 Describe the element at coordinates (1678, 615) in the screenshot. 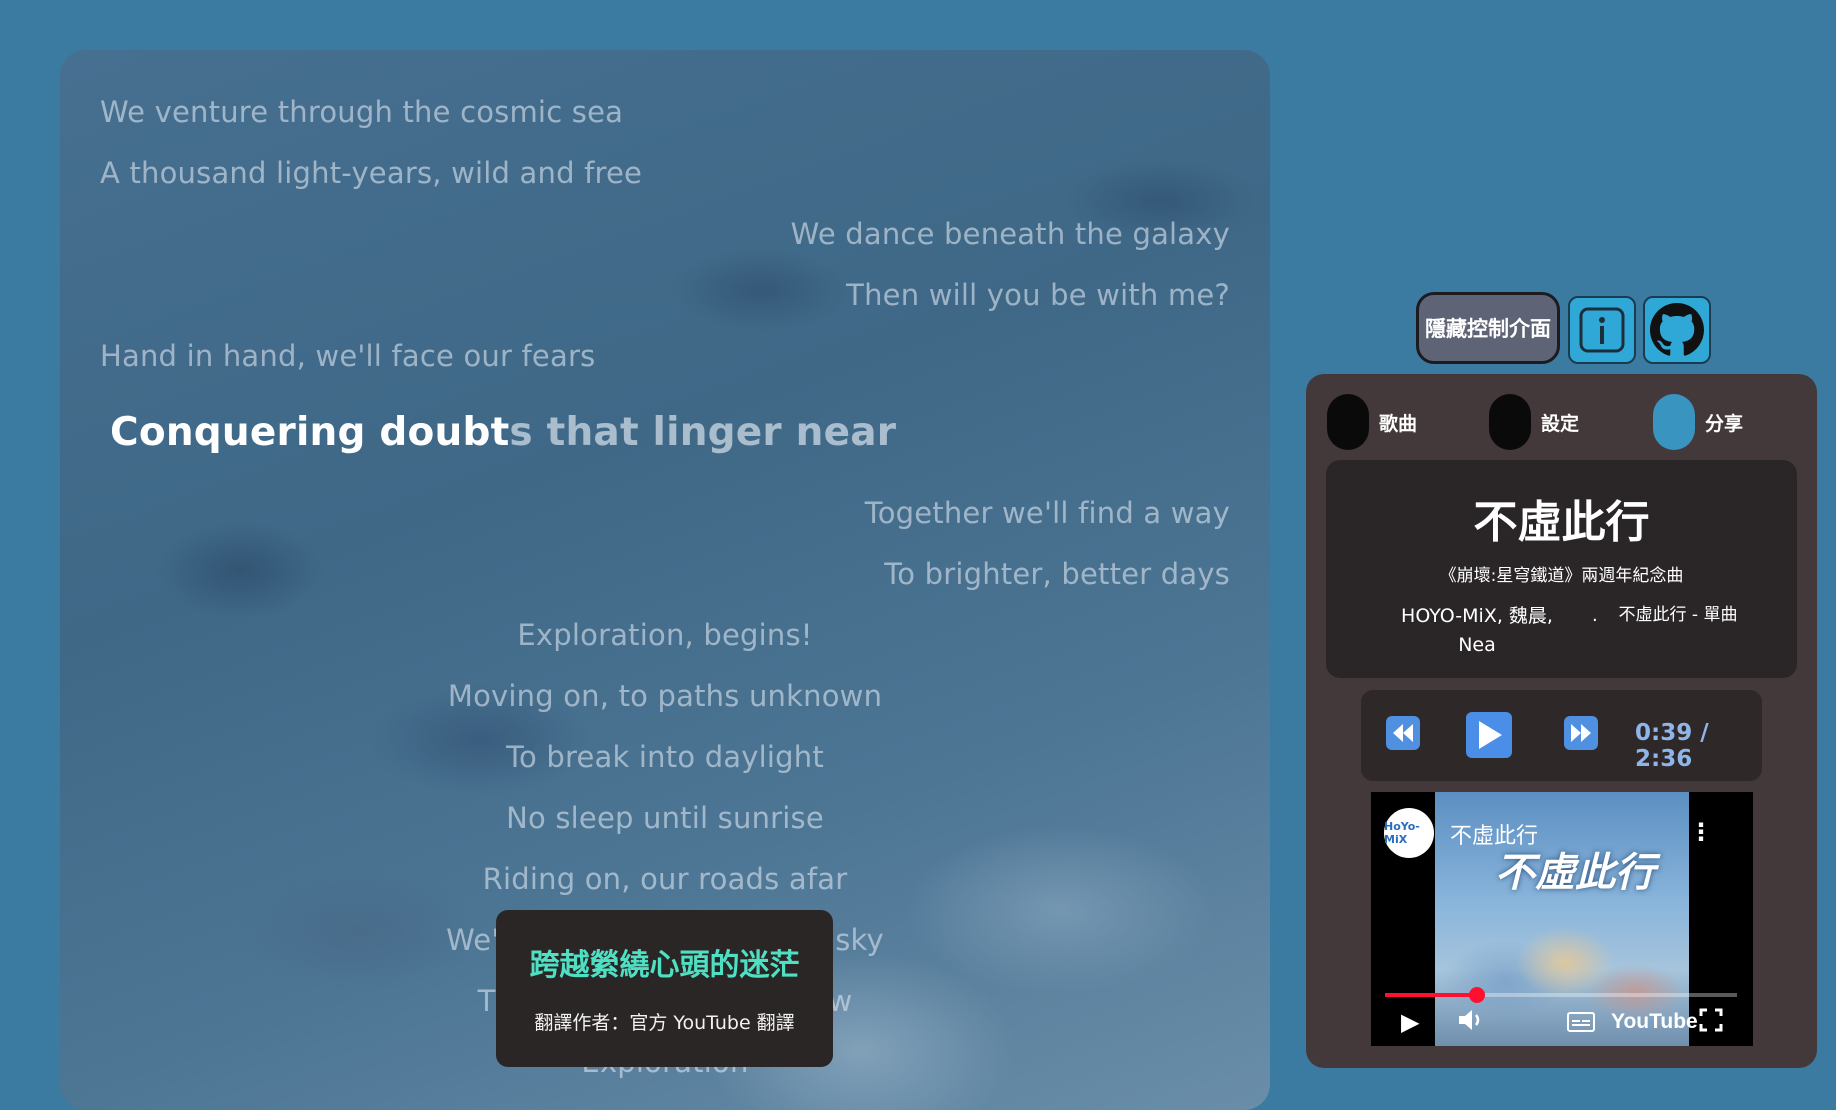

I see `song-album: 不虛此行 - 單曲` at that location.